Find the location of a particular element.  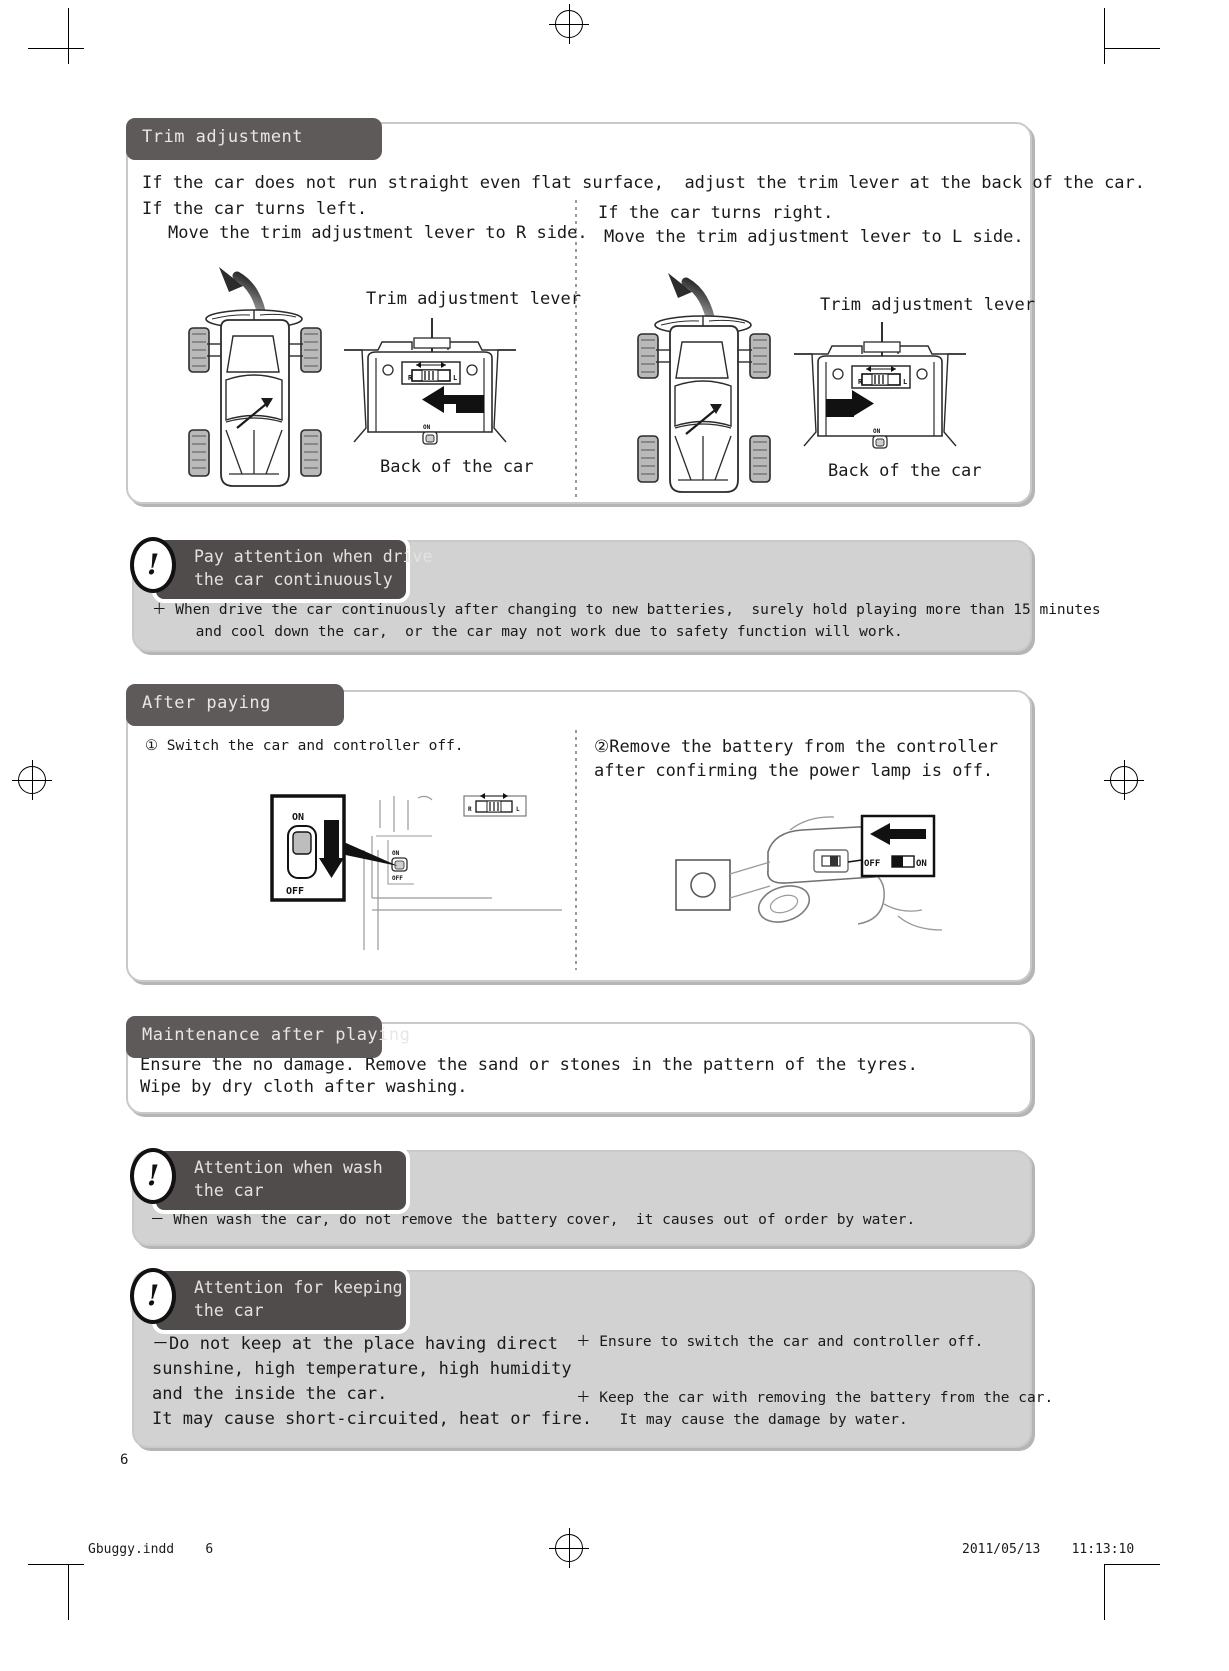

footer-timestamp: 2011/05/13 11:13:10 is located at coordinates (1048, 1549).